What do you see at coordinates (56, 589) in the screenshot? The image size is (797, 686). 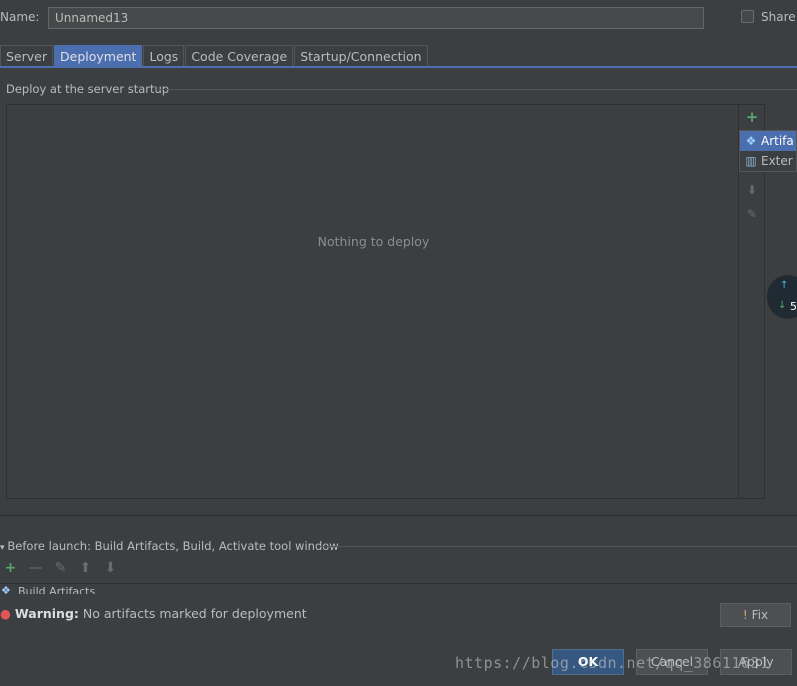 I see `list-item: Build Artifacts` at bounding box center [56, 589].